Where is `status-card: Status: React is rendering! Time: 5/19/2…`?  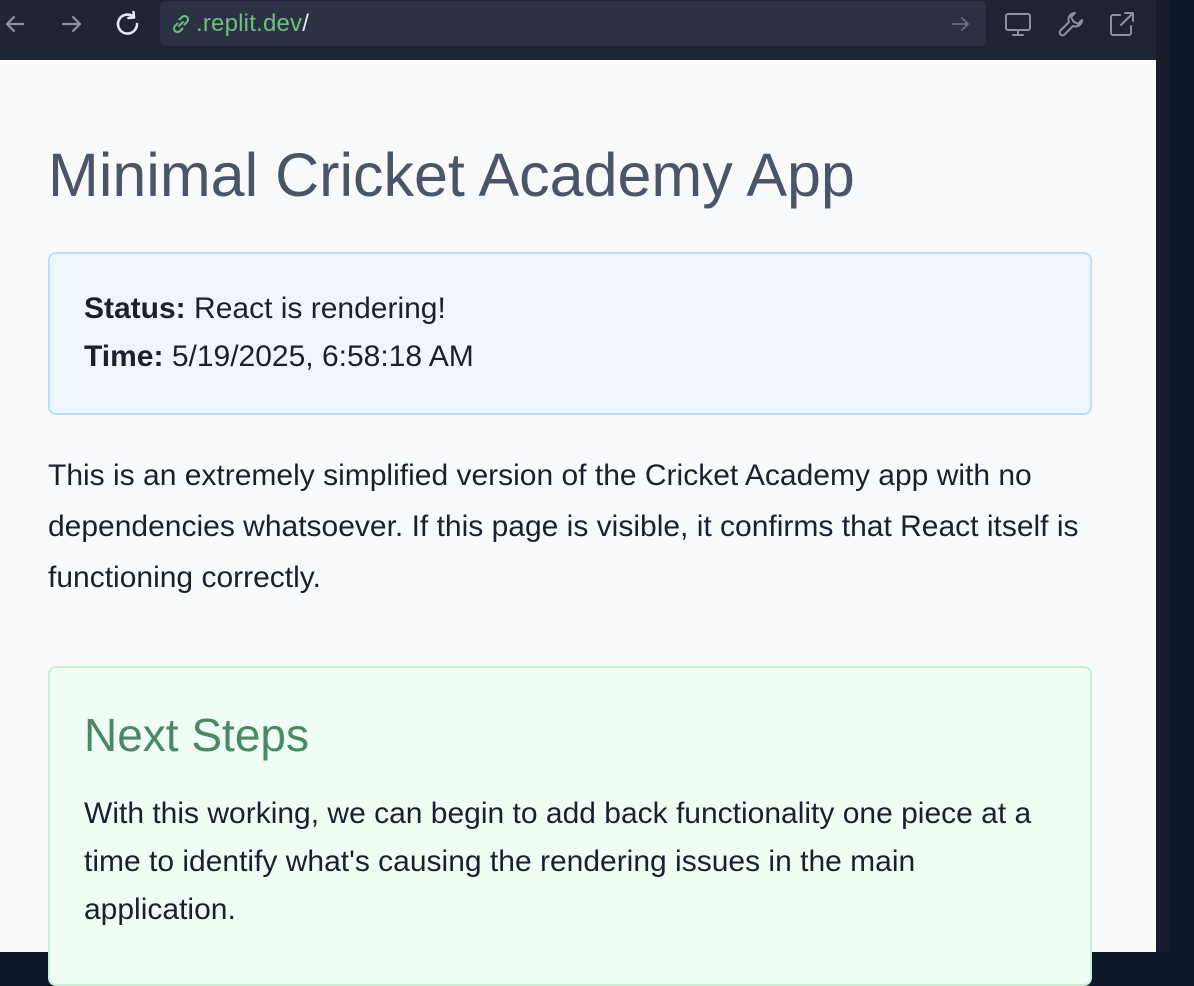
status-card: Status: React is rendering! Time: 5/19/2… is located at coordinates (570, 333).